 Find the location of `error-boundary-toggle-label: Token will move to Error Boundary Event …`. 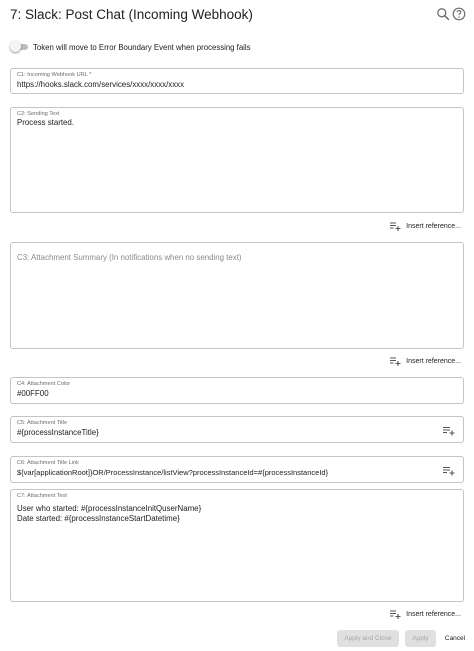

error-boundary-toggle-label: Token will move to Error Boundary Event … is located at coordinates (142, 47).